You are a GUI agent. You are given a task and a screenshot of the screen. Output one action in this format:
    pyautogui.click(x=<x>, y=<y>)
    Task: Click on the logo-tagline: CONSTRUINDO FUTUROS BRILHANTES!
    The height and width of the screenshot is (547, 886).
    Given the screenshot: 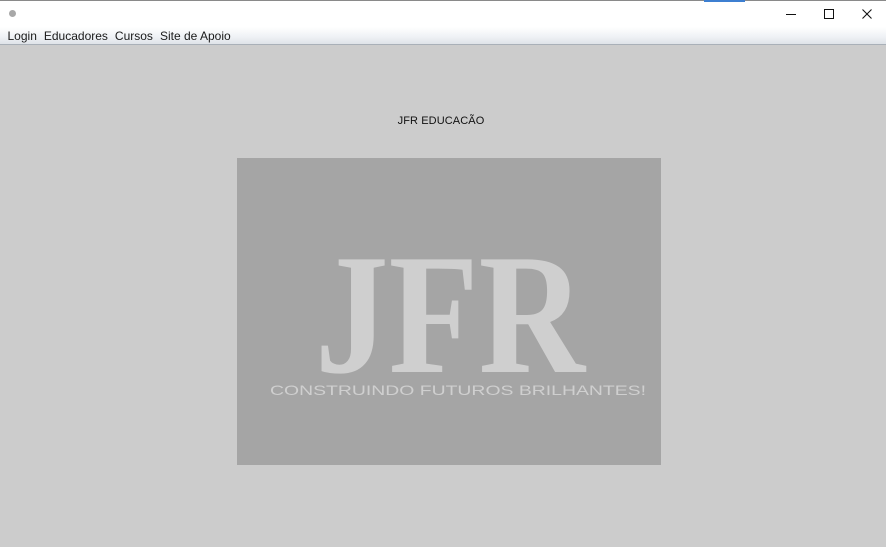 What is the action you would take?
    pyautogui.click(x=458, y=390)
    